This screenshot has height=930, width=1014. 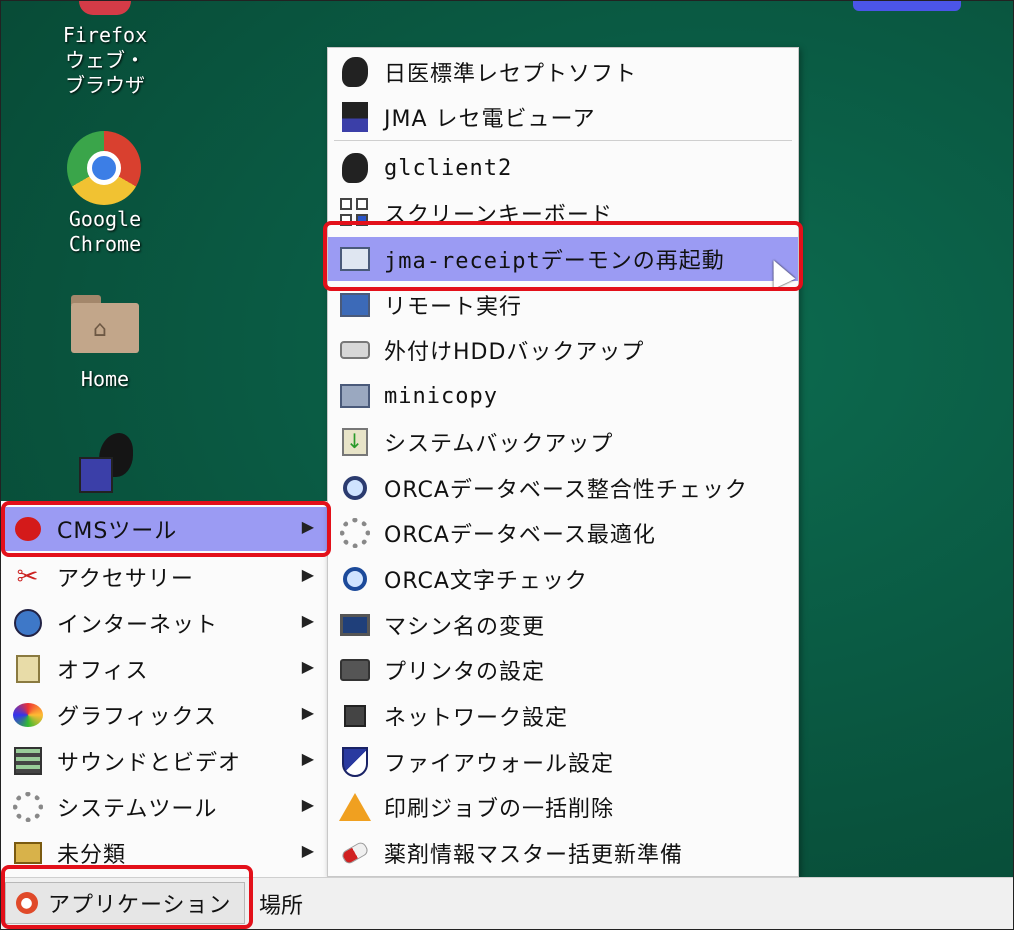 I want to click on menu-item-label: オフィス, so click(x=103, y=671).